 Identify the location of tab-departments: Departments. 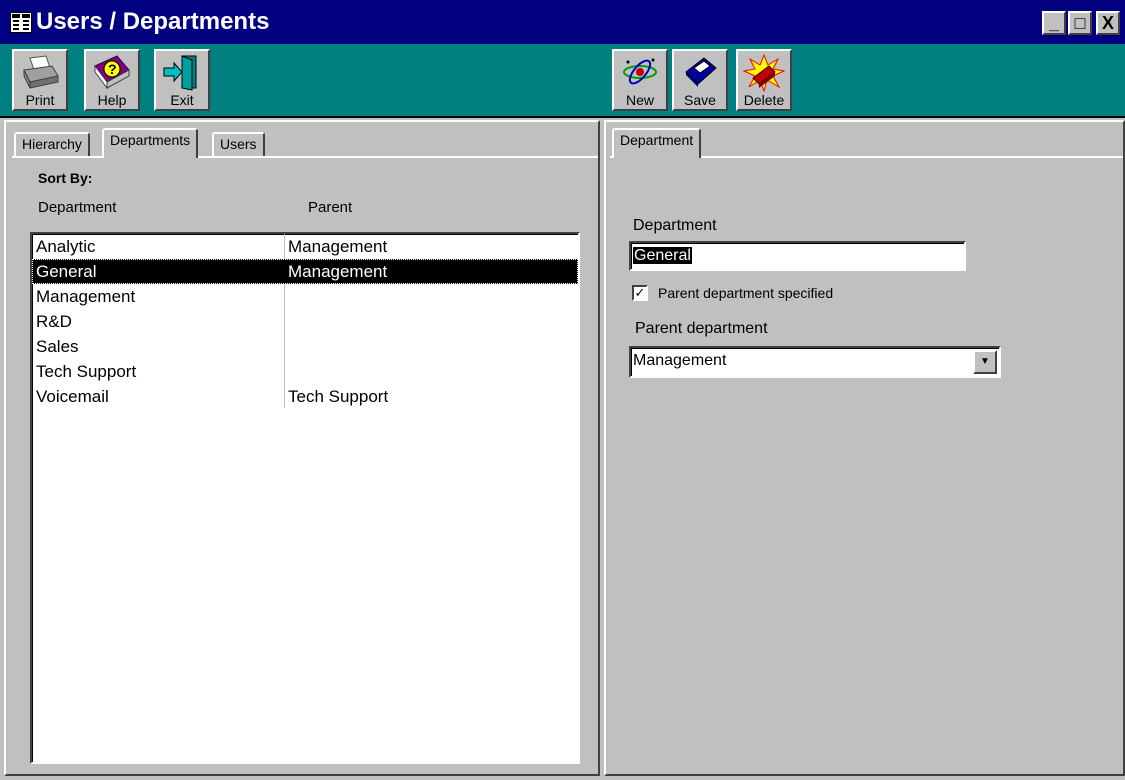
(150, 143).